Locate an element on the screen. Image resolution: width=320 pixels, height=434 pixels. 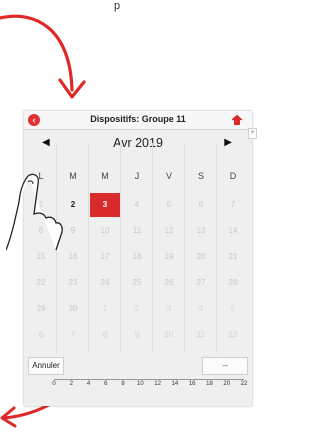
month-navigation: ◀ Avr 2019 ▶ is located at coordinates (138, 144).